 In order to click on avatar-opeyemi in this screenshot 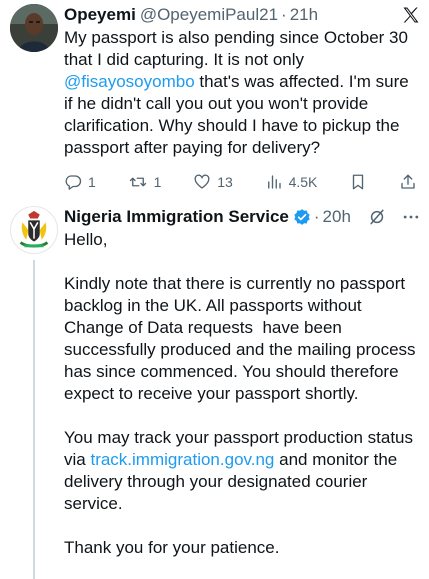, I will do `click(34, 28)`.